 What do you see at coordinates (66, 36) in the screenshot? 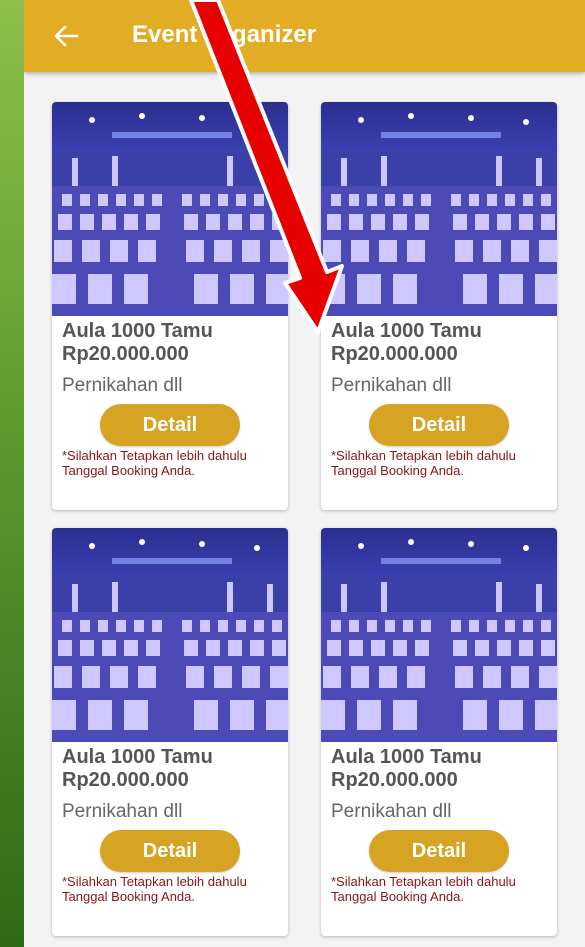
I see `arrow-left-icon` at bounding box center [66, 36].